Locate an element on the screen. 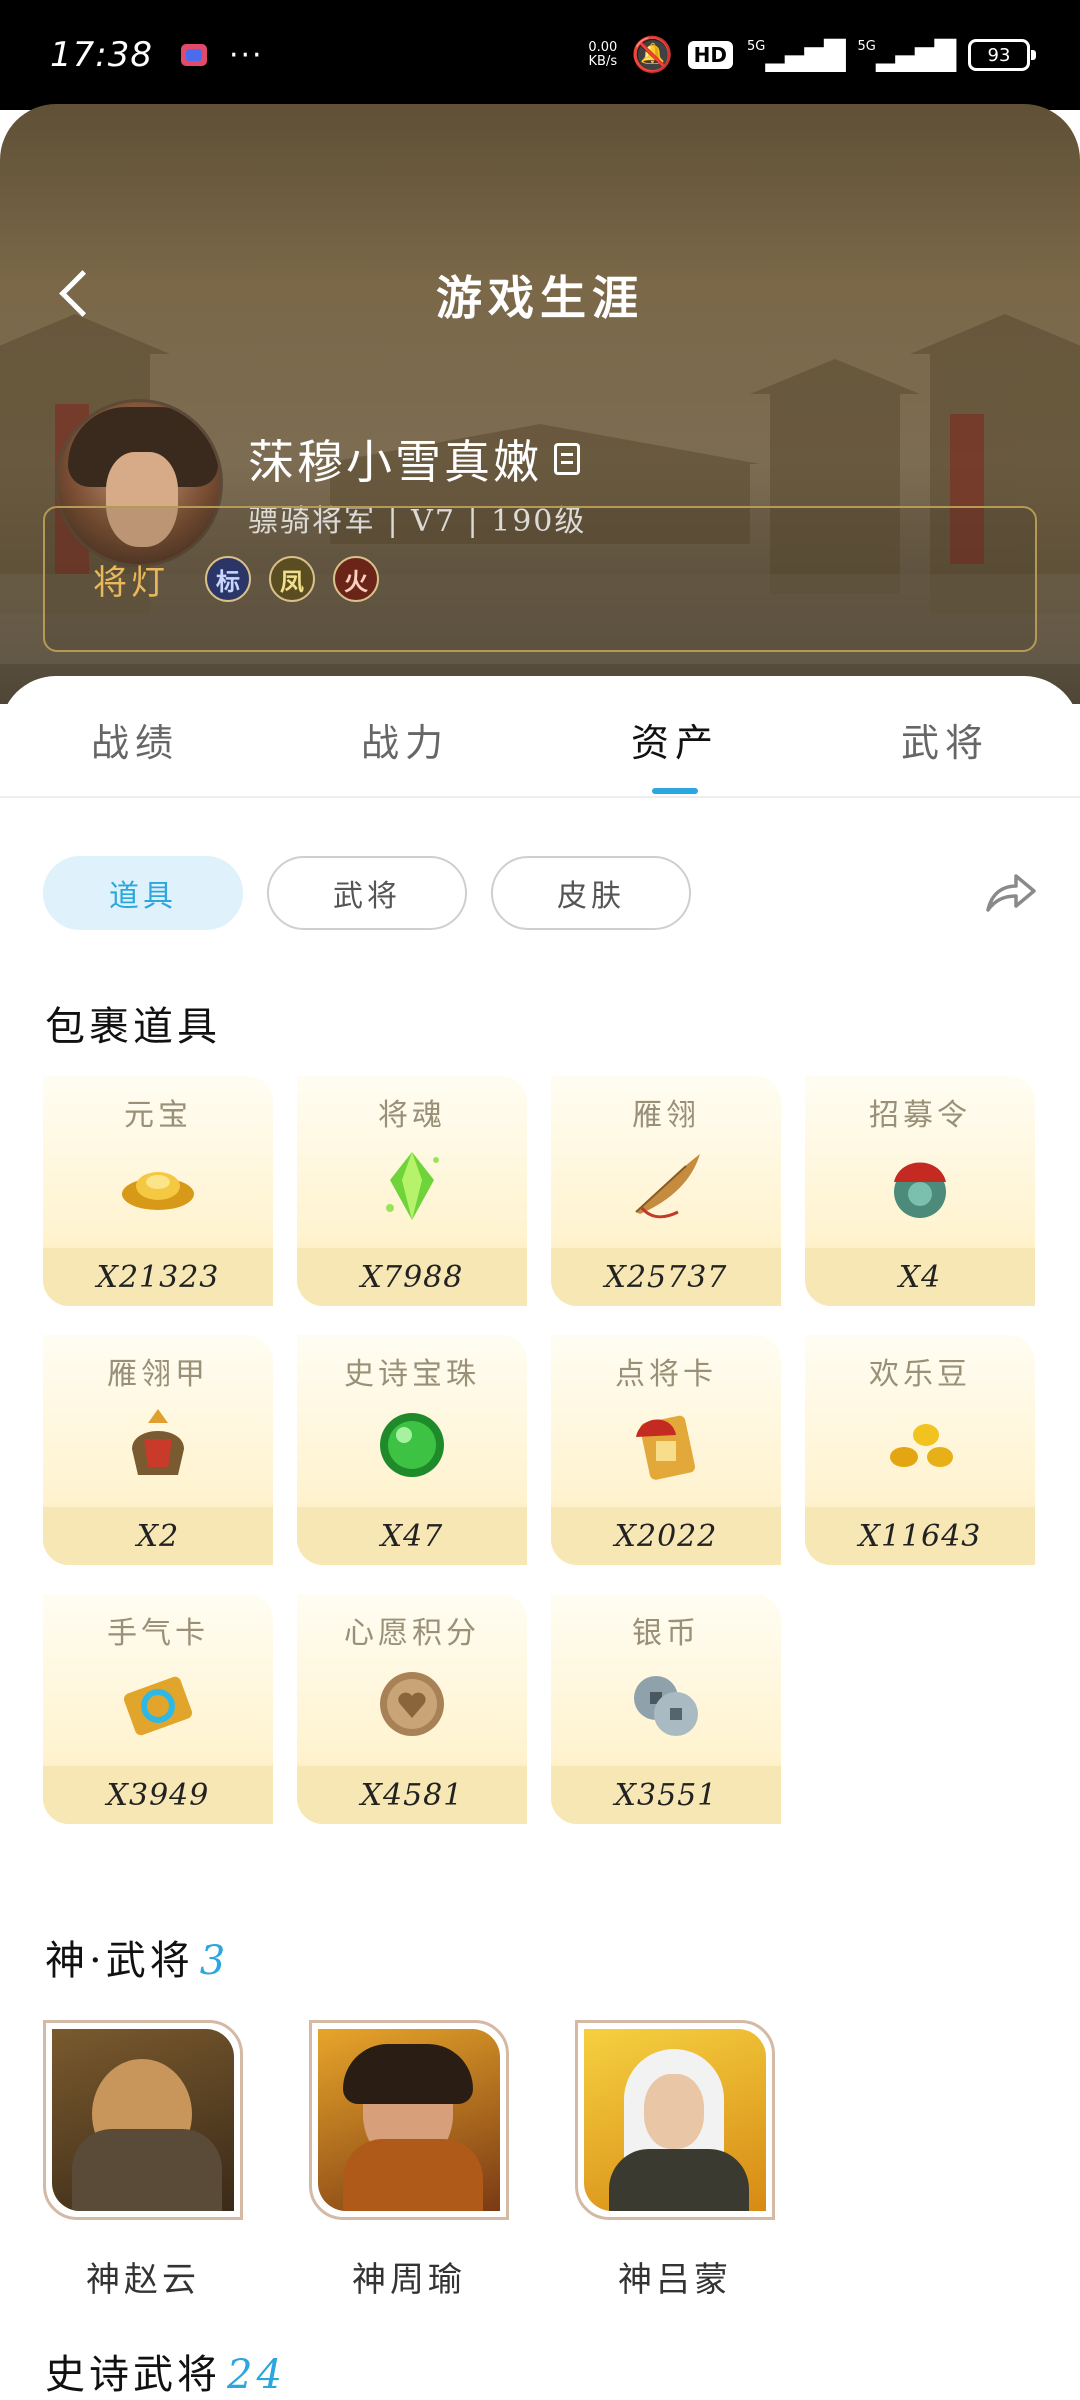  item-card: 招募令 X4 is located at coordinates (920, 1191).